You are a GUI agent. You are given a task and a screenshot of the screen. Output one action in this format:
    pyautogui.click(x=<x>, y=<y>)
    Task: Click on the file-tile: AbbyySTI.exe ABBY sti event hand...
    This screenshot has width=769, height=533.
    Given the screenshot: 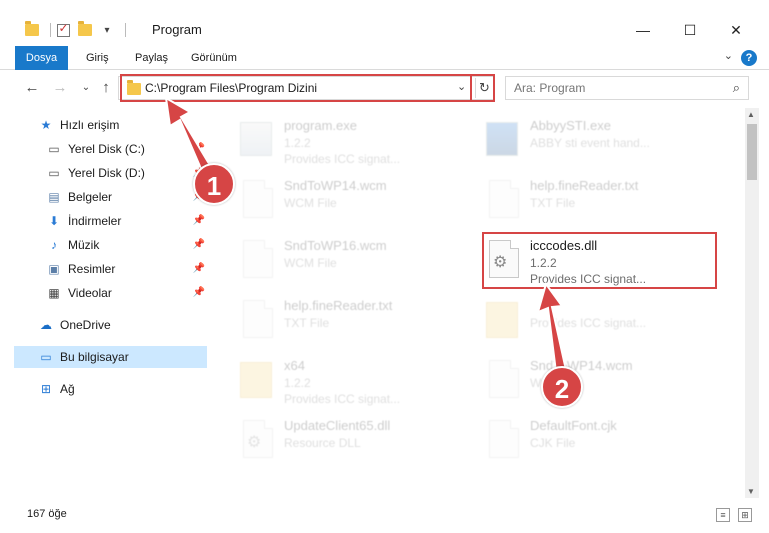 What is the action you would take?
    pyautogui.click(x=600, y=140)
    